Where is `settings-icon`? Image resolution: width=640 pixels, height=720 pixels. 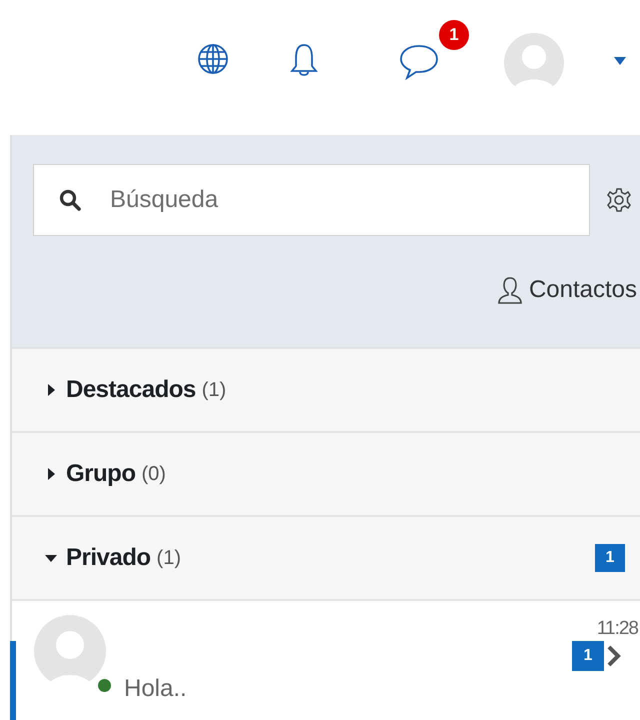
settings-icon is located at coordinates (619, 200).